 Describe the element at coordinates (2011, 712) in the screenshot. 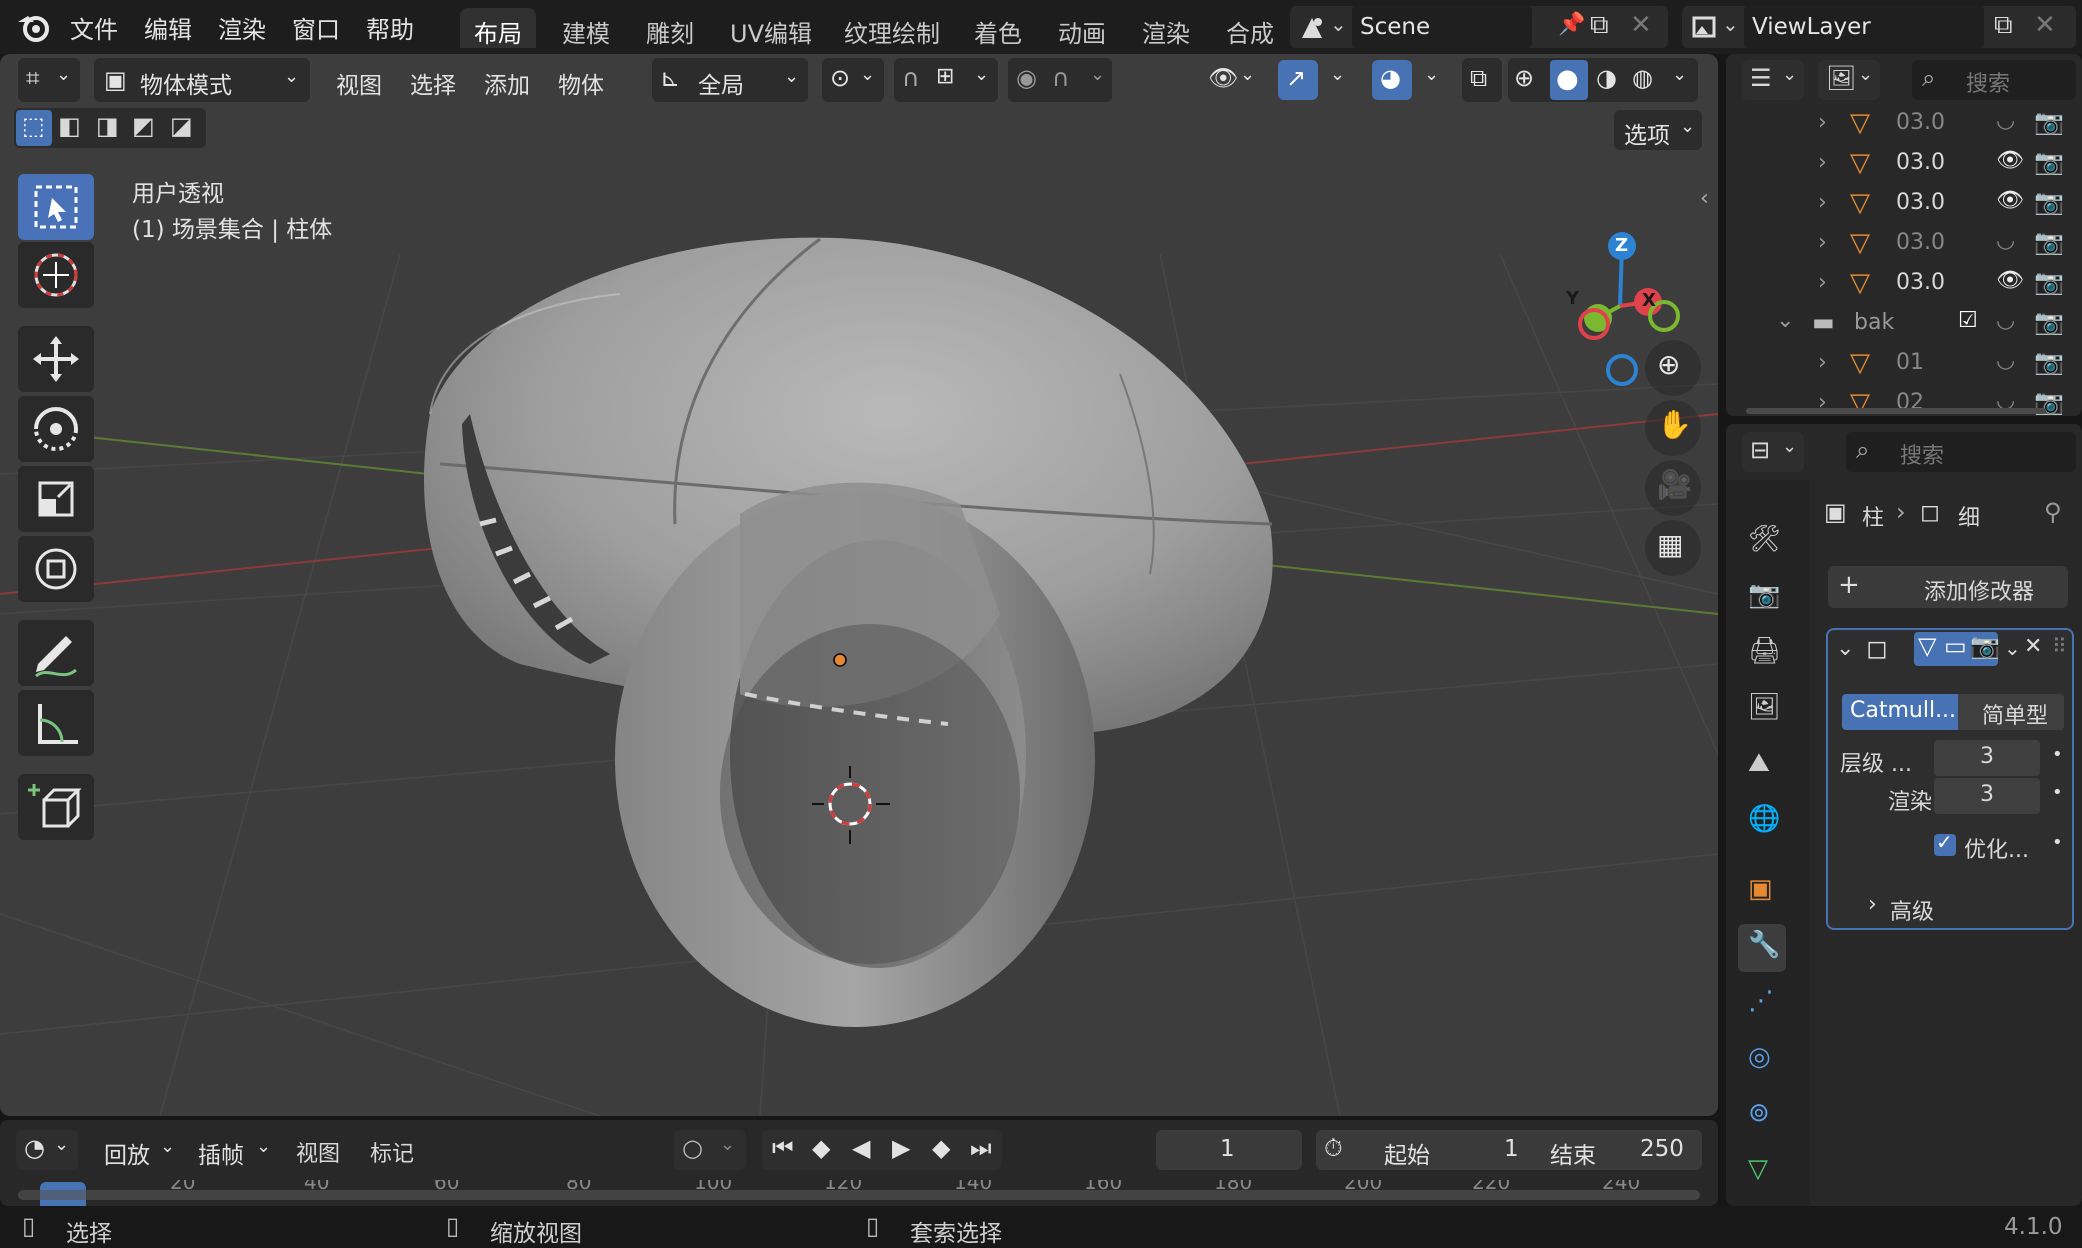

I see `simple-subdiv-button: 简单型` at that location.